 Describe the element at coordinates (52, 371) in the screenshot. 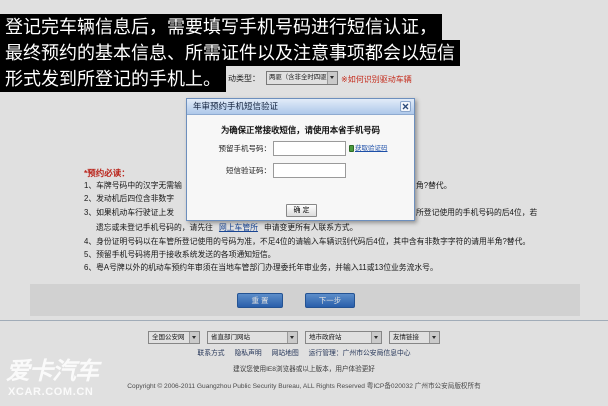

I see `watermark-brand: 爱卡汽车` at that location.